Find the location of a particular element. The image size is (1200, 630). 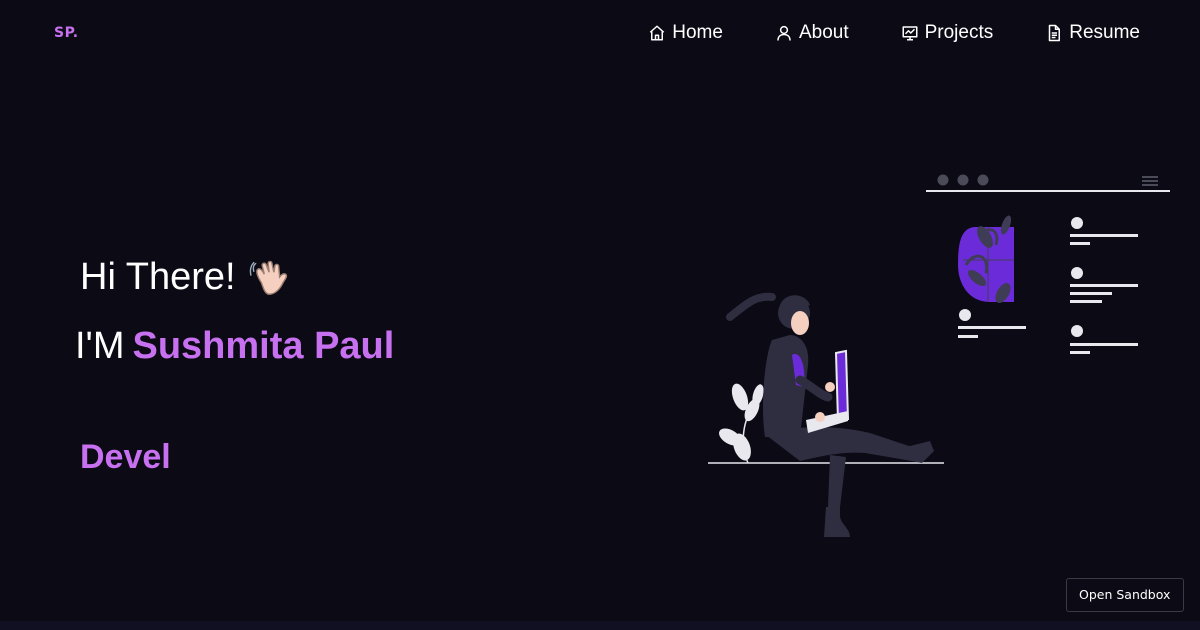

navbar: SP. Home About Projects Resume is located at coordinates (600, 33).